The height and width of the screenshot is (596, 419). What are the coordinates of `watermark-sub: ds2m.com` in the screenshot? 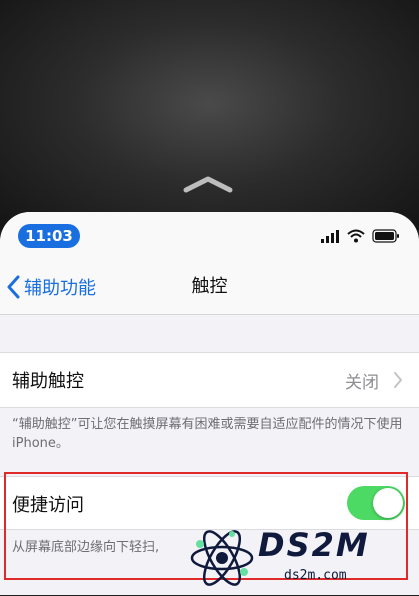 It's located at (315, 575).